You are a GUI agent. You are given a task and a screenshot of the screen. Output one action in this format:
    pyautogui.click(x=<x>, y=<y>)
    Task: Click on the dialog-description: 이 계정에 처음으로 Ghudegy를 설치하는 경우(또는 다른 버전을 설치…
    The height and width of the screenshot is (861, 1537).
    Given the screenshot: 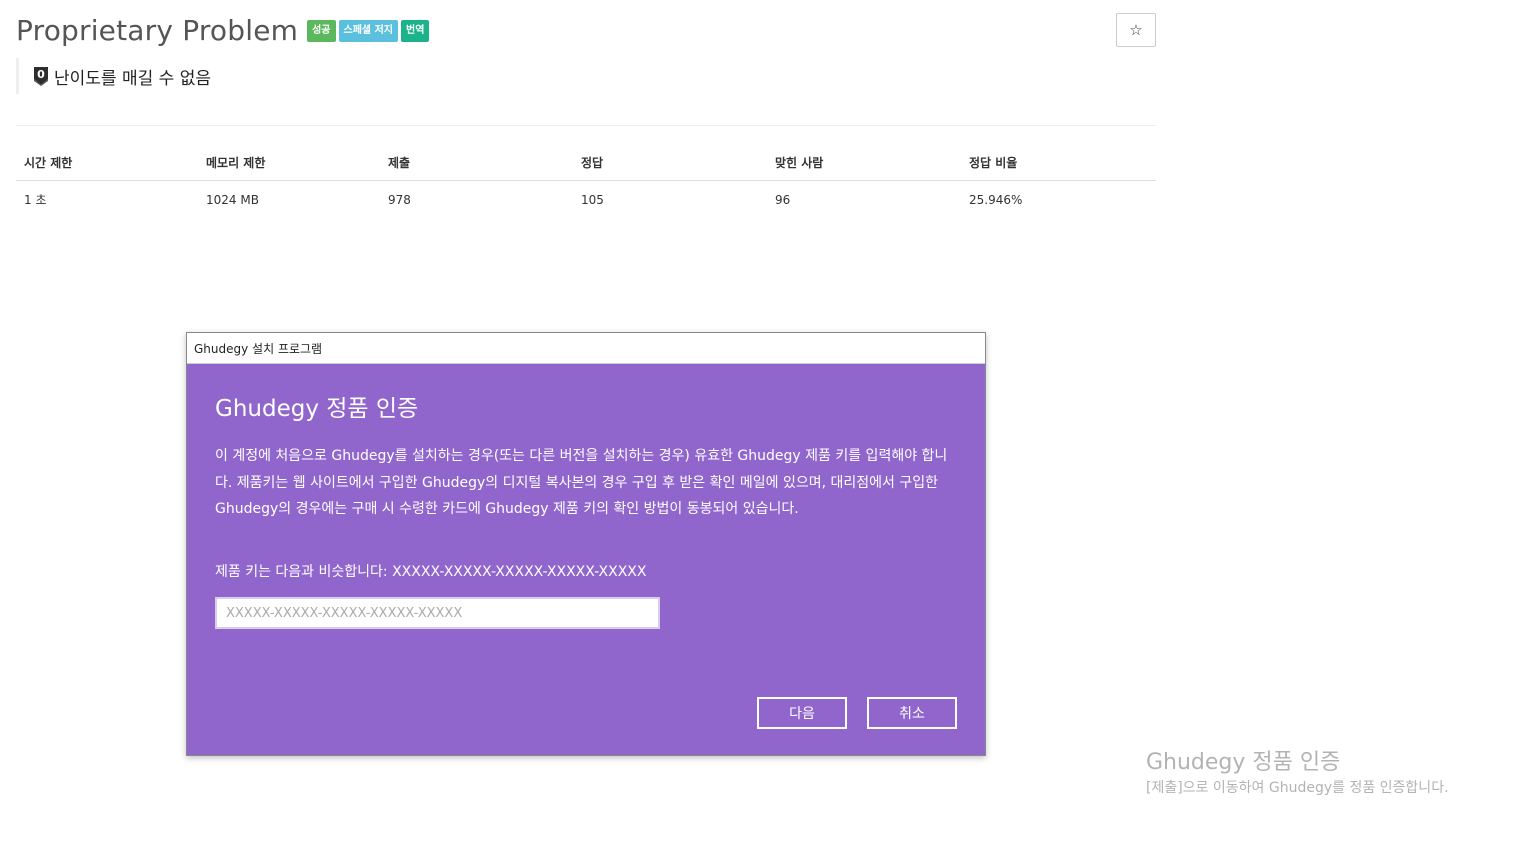 What is the action you would take?
    pyautogui.click(x=581, y=482)
    